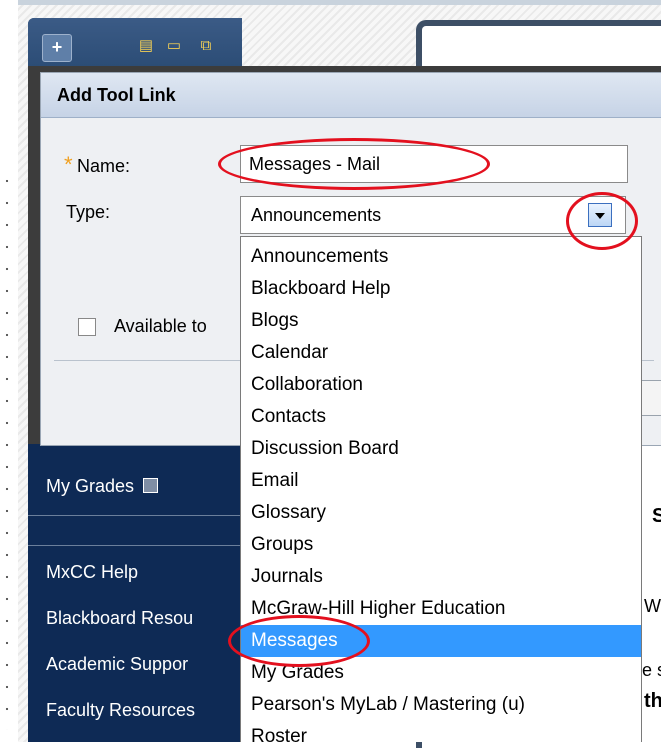 The width and height of the screenshot is (661, 748). What do you see at coordinates (441, 385) in the screenshot?
I see `dropdown-option: Collaboration` at bounding box center [441, 385].